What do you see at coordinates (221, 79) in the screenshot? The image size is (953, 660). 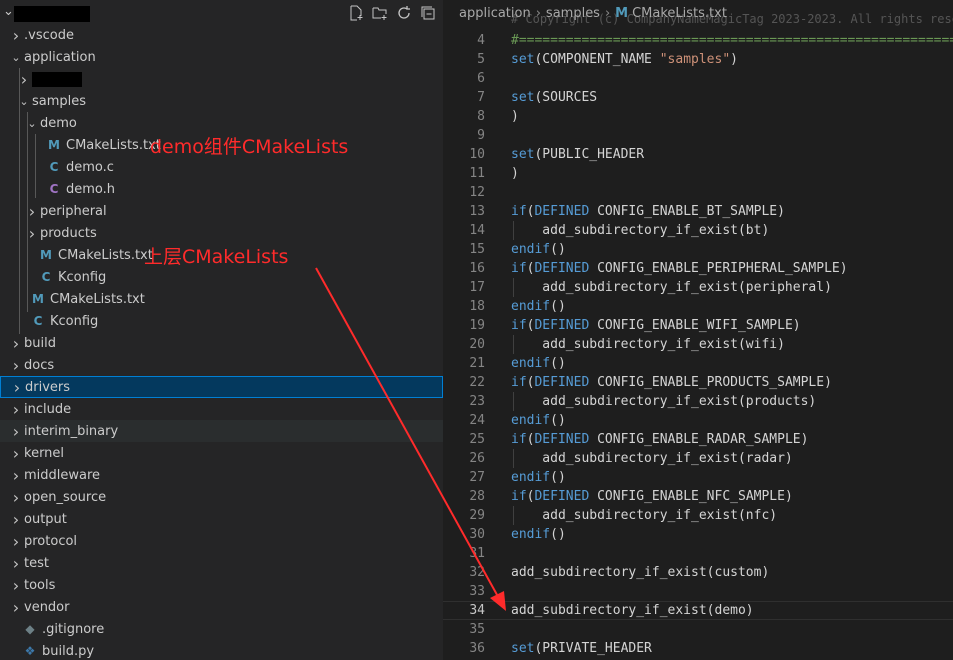 I see `tree-item: ›` at bounding box center [221, 79].